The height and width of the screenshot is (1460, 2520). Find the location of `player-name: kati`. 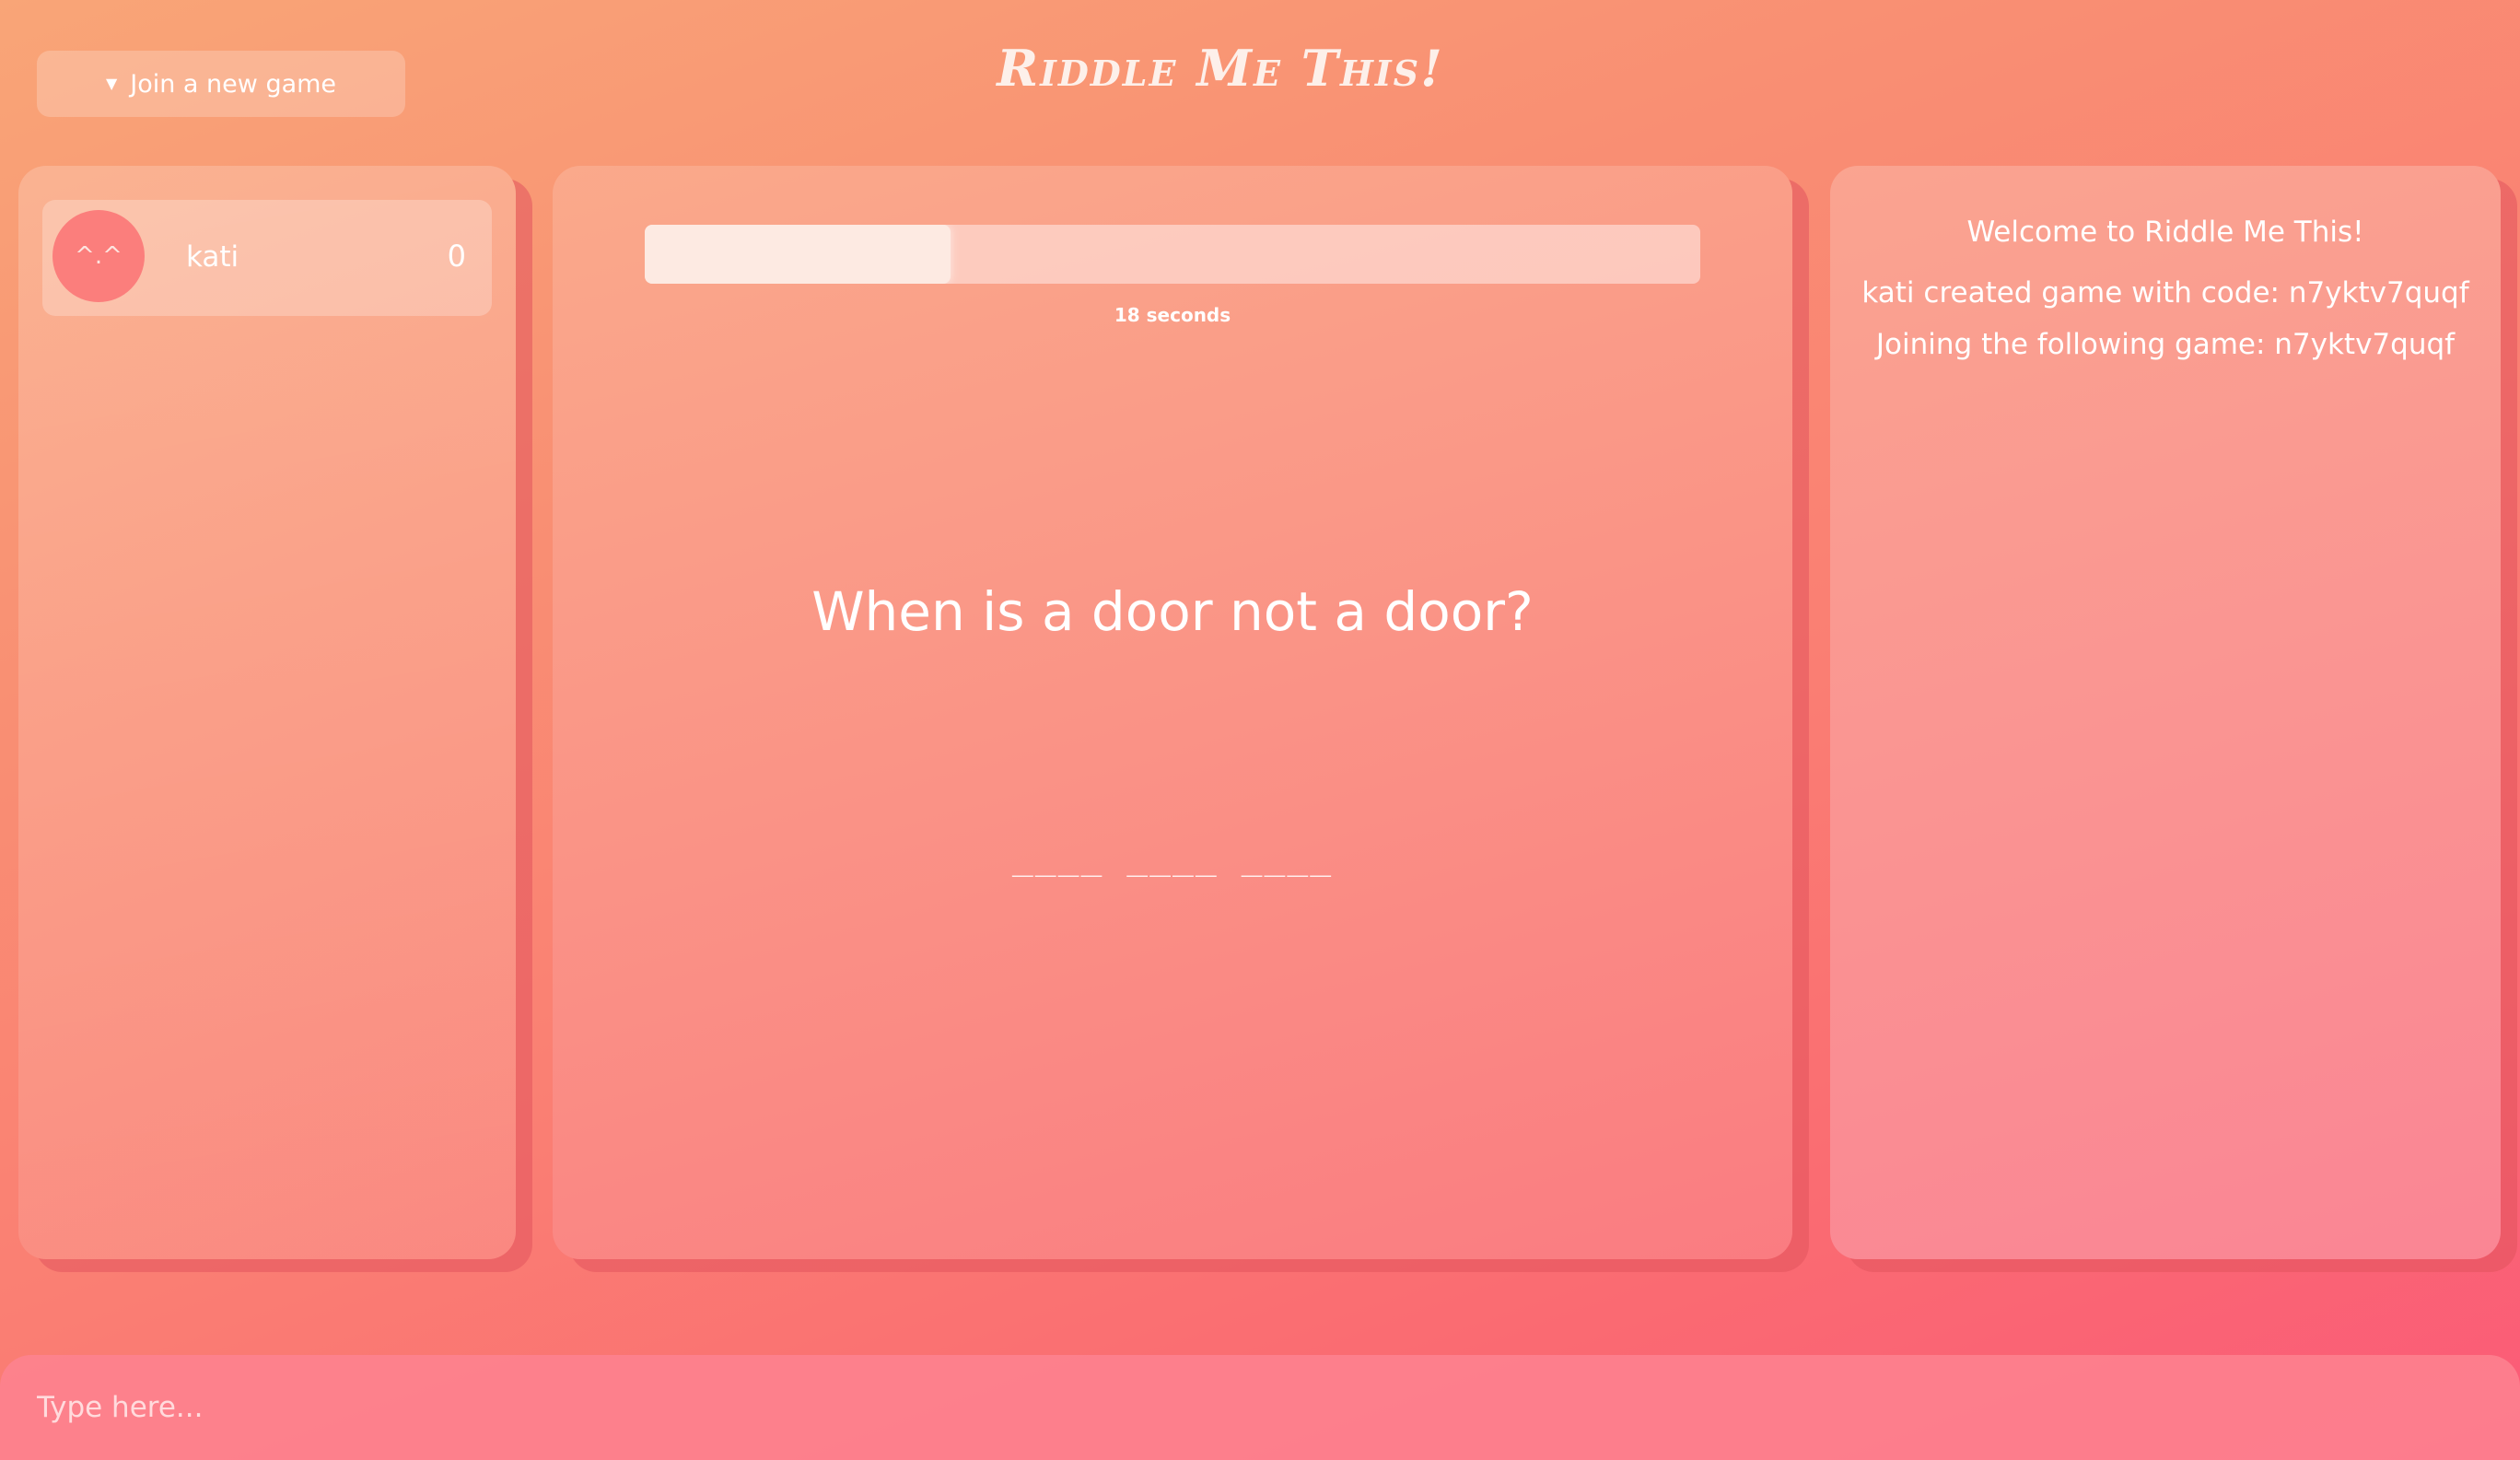

player-name: kati is located at coordinates (212, 257).